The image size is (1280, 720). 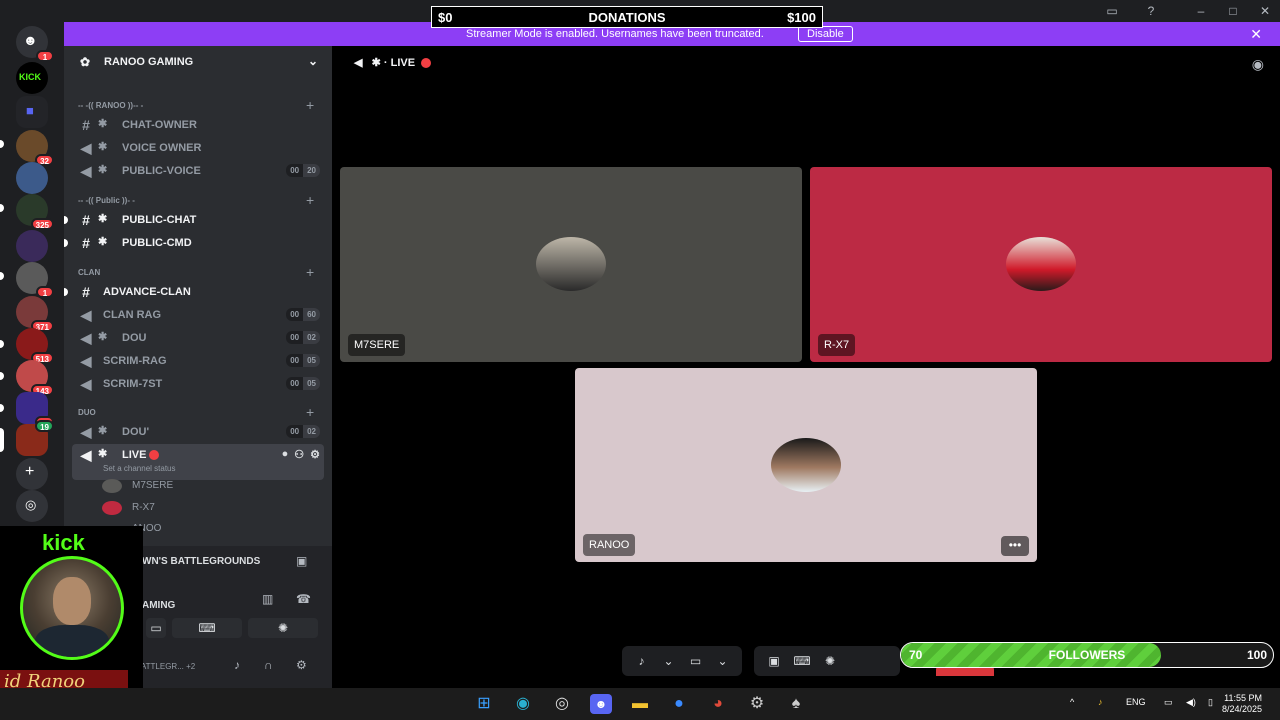 I want to click on kick-server: KICK, so click(x=32, y=78).